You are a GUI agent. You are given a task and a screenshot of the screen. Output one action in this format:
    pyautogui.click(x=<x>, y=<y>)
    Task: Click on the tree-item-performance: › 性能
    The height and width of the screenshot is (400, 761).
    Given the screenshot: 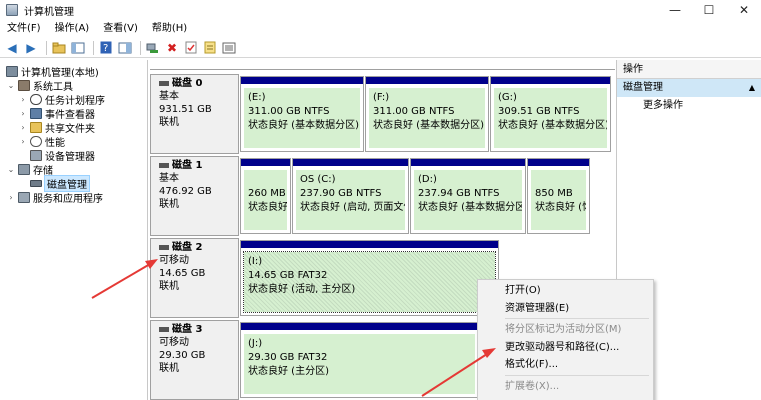 What is the action you would take?
    pyautogui.click(x=41, y=141)
    